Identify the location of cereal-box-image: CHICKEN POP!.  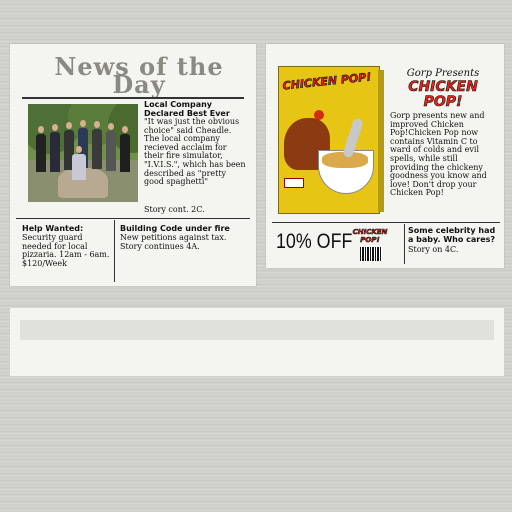
(331, 140).